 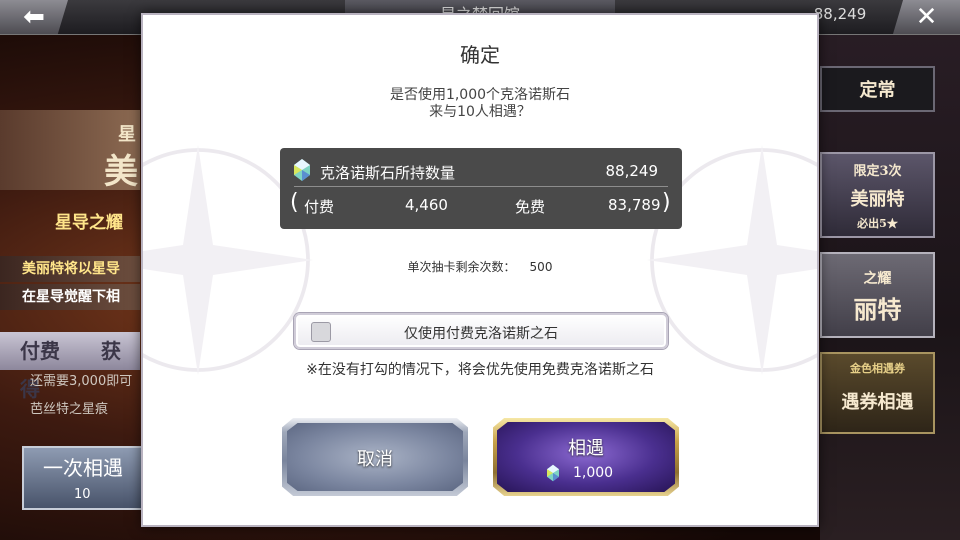 I want to click on stone-total-row: 克洛诺斯石所持数量 88,249, so click(x=481, y=171).